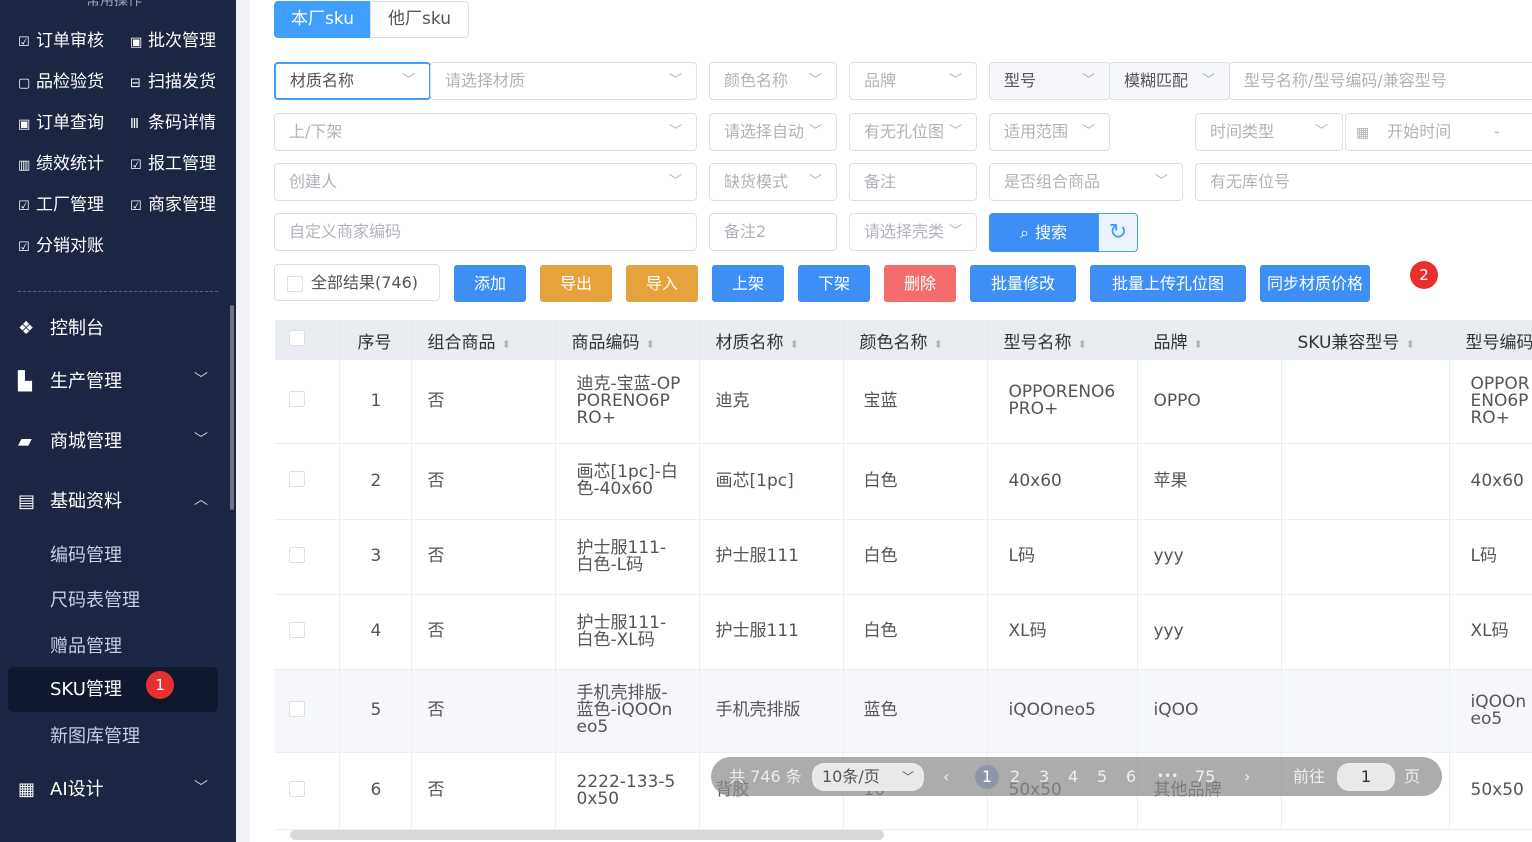  I want to click on hole-image-select: 有无孔位图 ﹀, so click(913, 132).